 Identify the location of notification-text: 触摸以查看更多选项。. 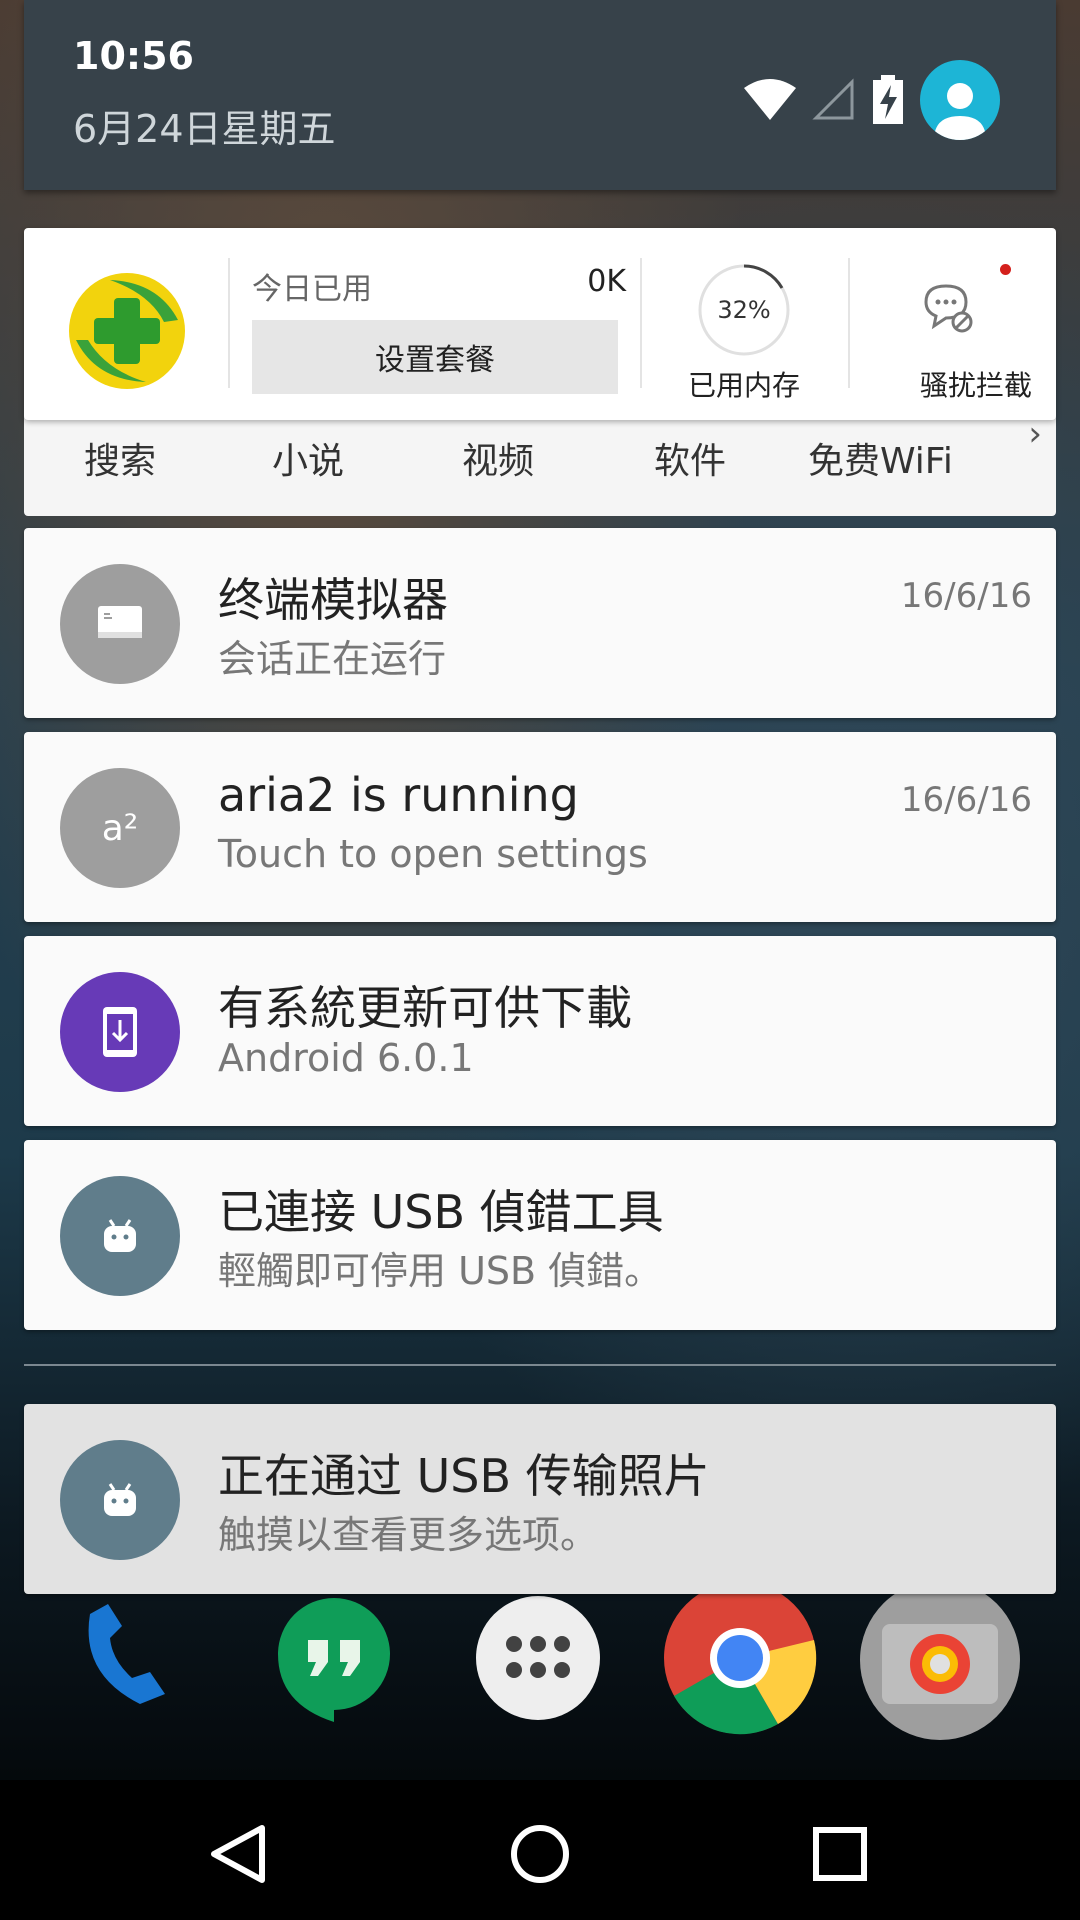
(408, 1535).